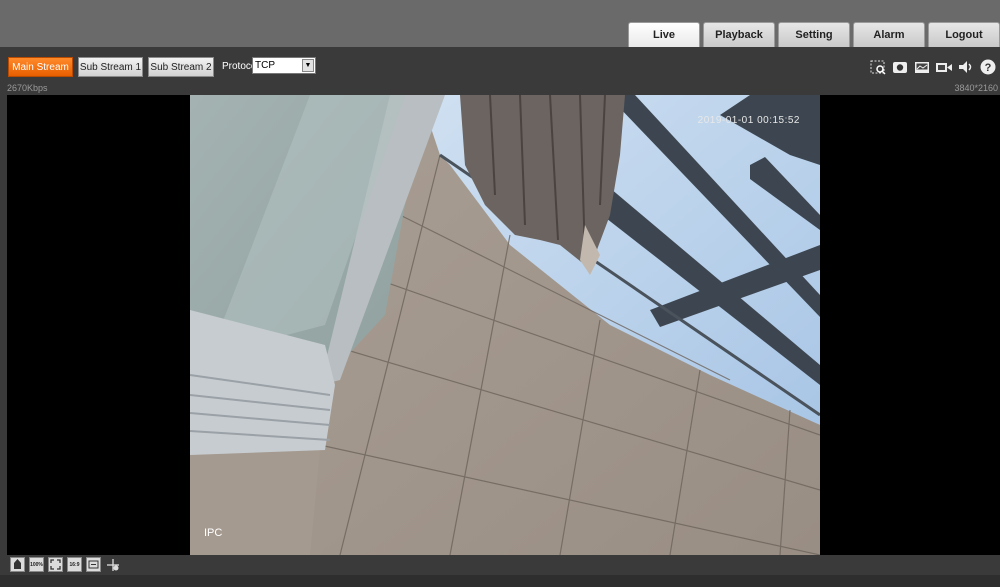 The width and height of the screenshot is (1000, 587). I want to click on footer, so click(500, 581).